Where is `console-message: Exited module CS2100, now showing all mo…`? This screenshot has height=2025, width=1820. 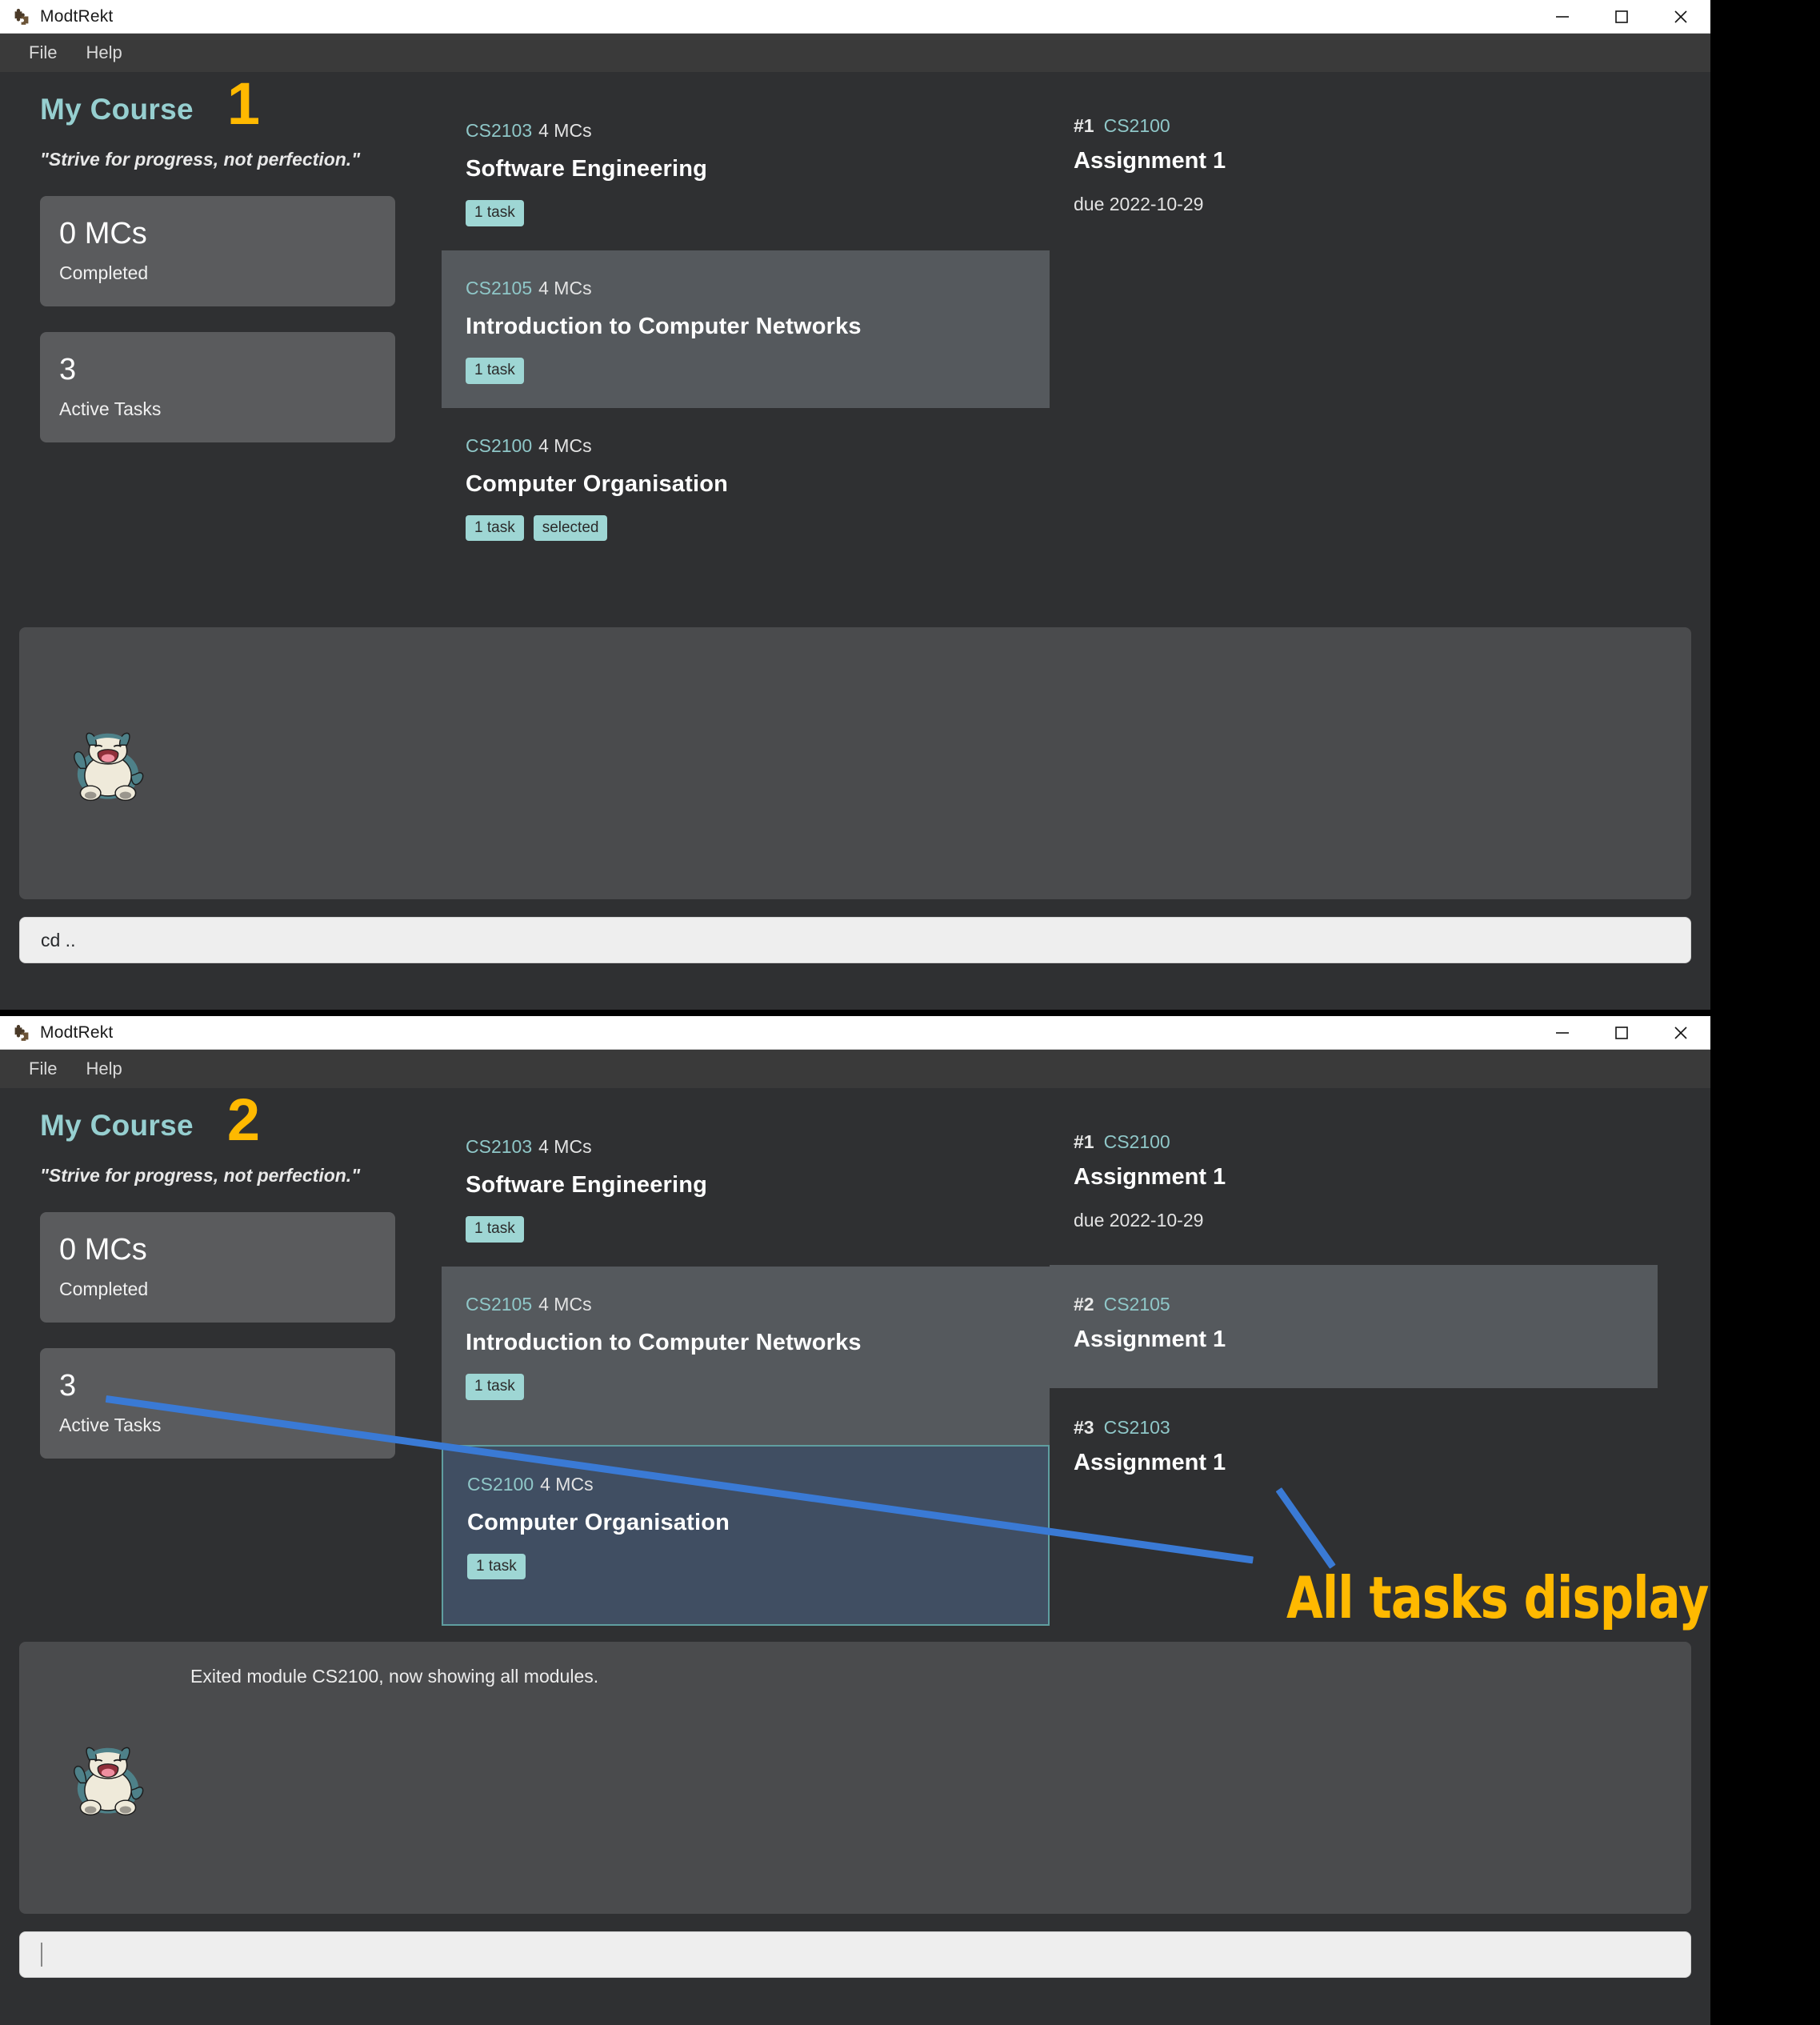 console-message: Exited module CS2100, now showing all mo… is located at coordinates (394, 1677).